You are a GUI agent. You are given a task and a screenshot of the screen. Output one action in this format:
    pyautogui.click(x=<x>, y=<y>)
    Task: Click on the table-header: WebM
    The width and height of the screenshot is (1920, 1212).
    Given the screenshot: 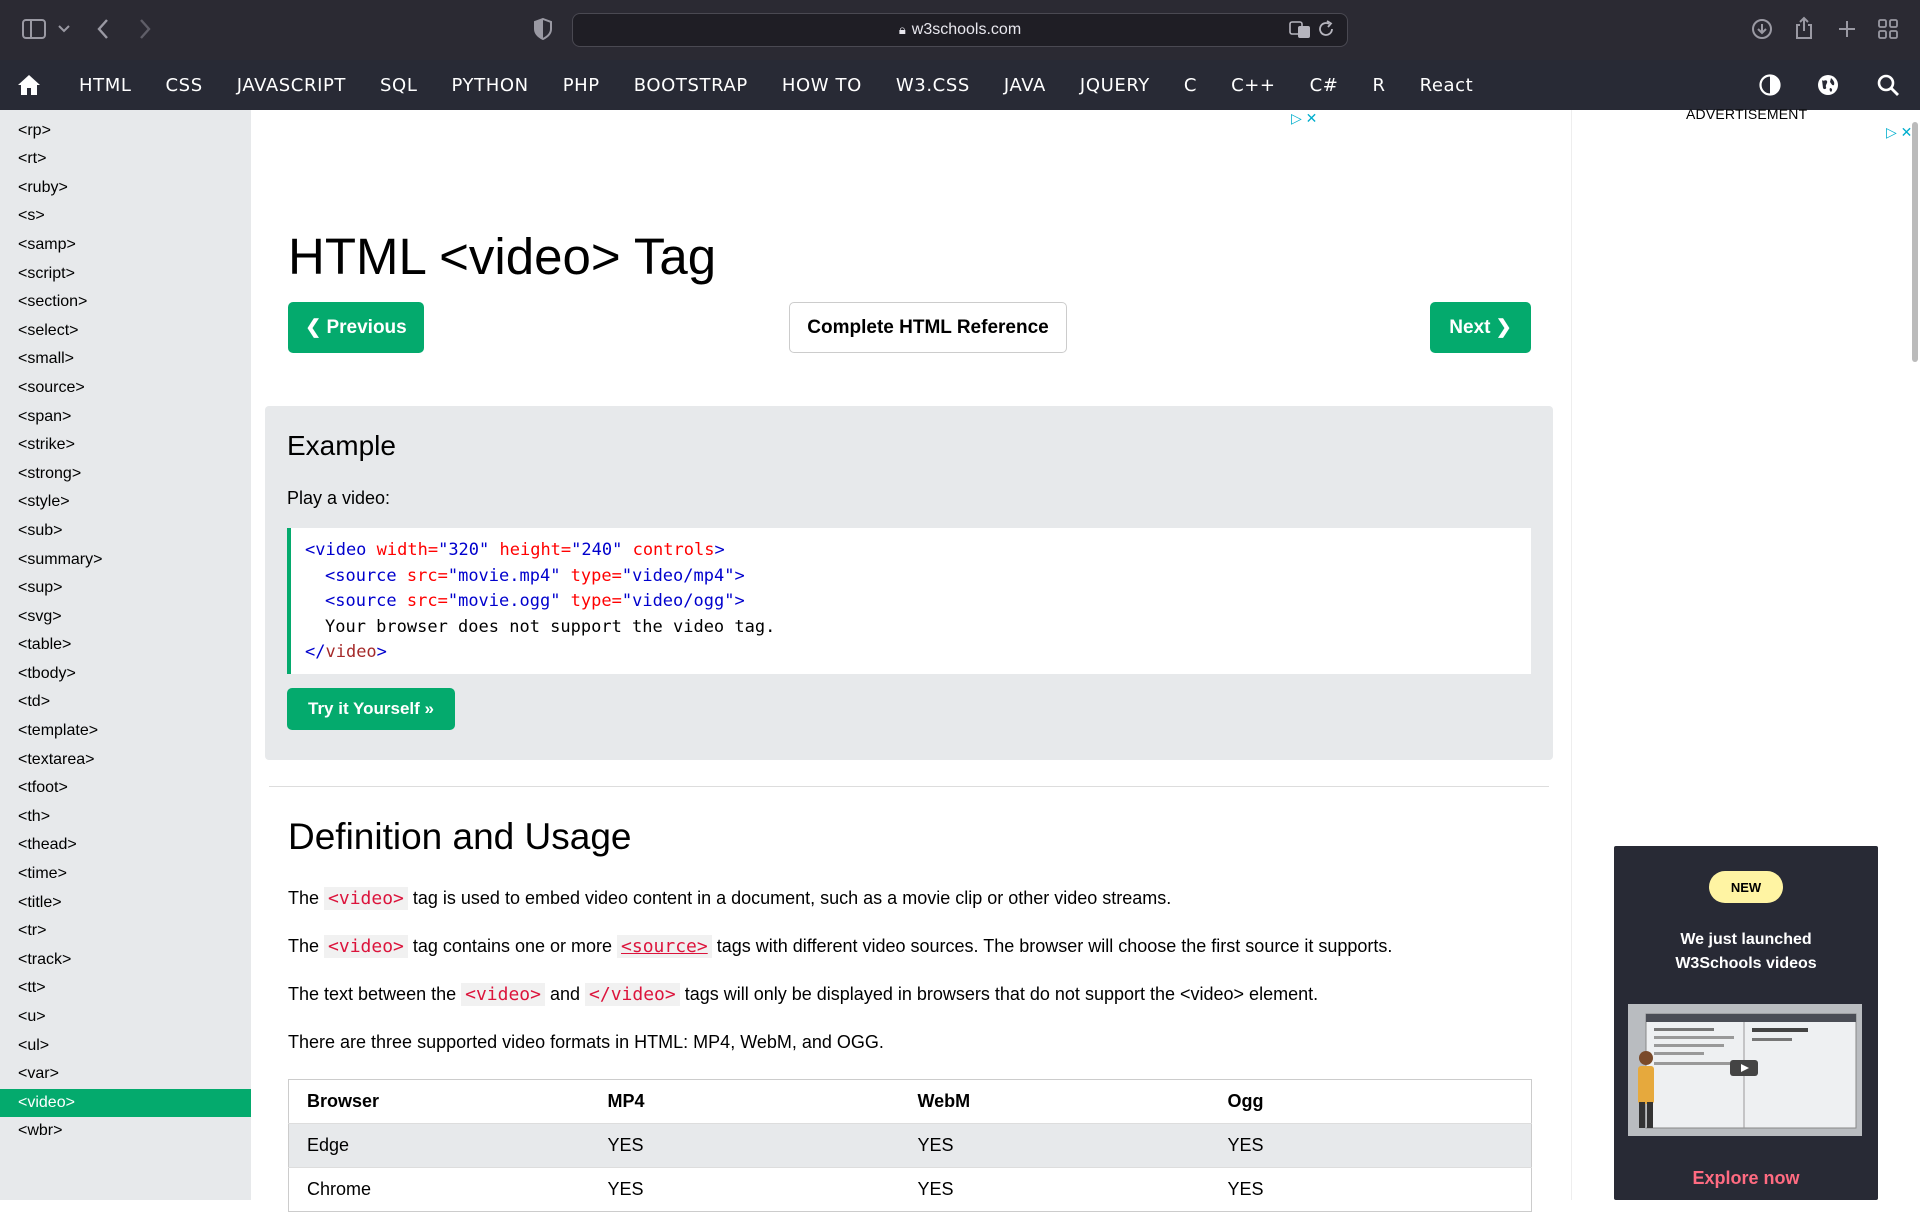 What is the action you would take?
    pyautogui.click(x=944, y=1101)
    